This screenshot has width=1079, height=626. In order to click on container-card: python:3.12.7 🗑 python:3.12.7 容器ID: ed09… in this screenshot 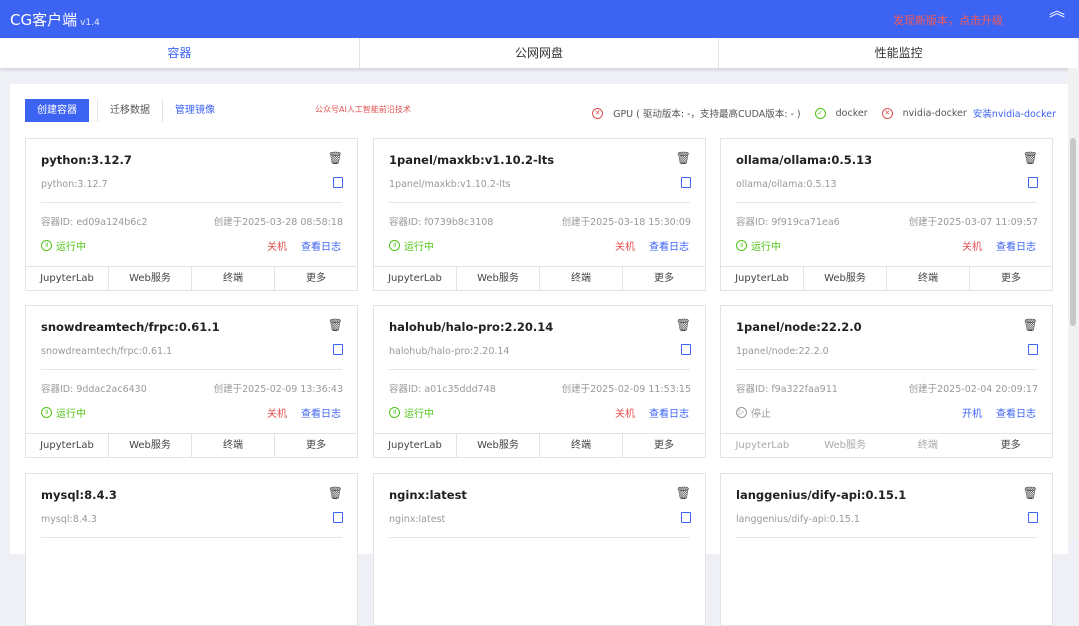, I will do `click(191, 214)`.